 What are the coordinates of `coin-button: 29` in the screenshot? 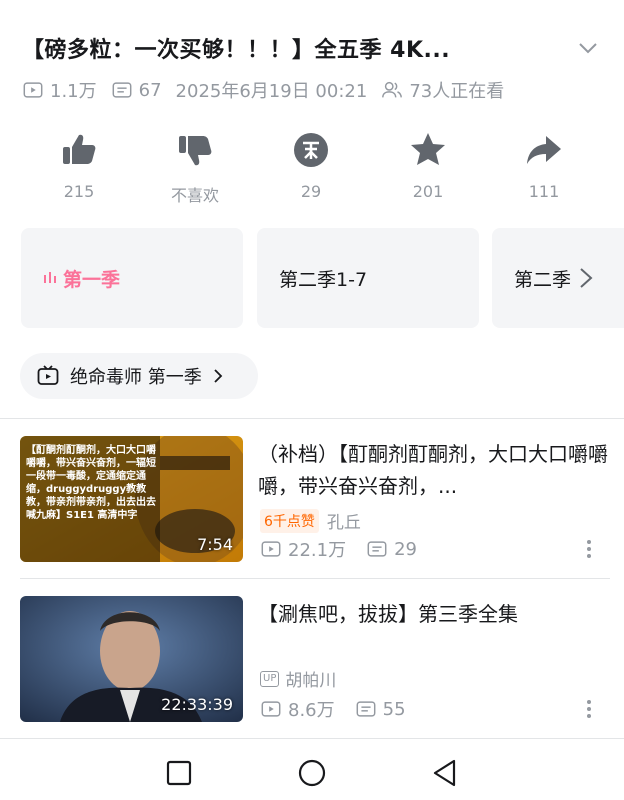 It's located at (311, 165).